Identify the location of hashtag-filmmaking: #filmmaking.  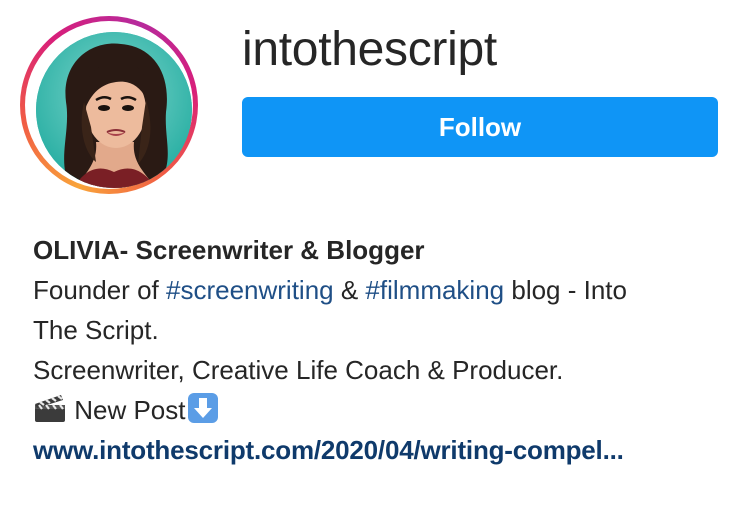
(434, 290).